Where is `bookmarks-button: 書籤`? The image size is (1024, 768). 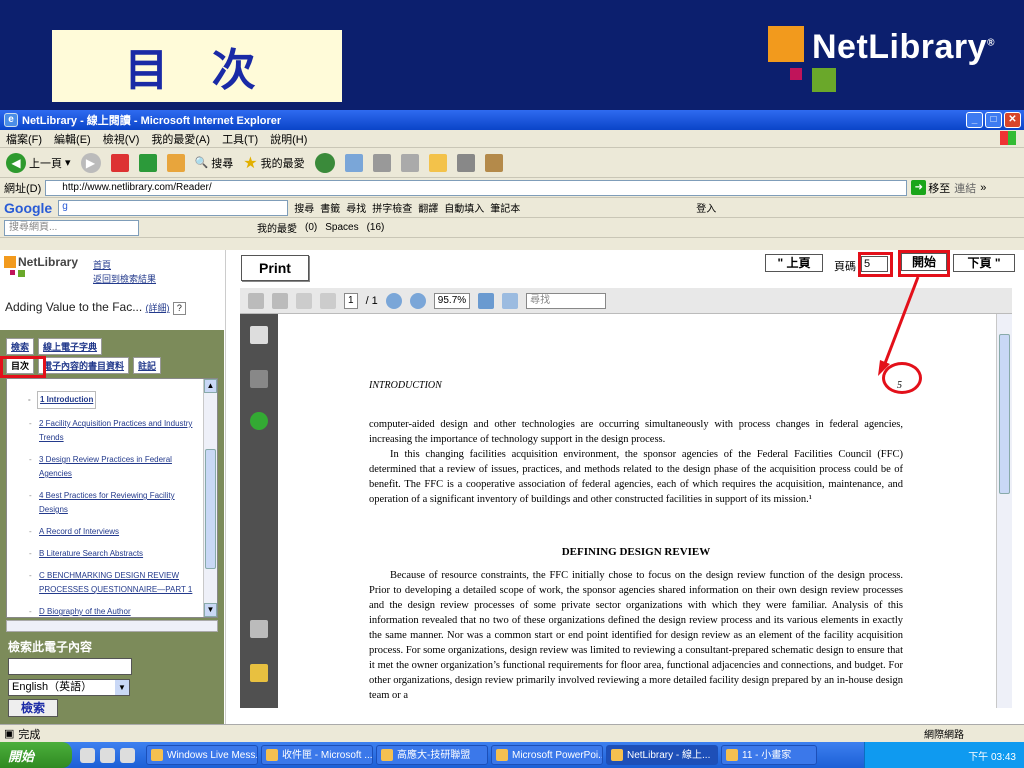 bookmarks-button: 書籤 is located at coordinates (330, 207).